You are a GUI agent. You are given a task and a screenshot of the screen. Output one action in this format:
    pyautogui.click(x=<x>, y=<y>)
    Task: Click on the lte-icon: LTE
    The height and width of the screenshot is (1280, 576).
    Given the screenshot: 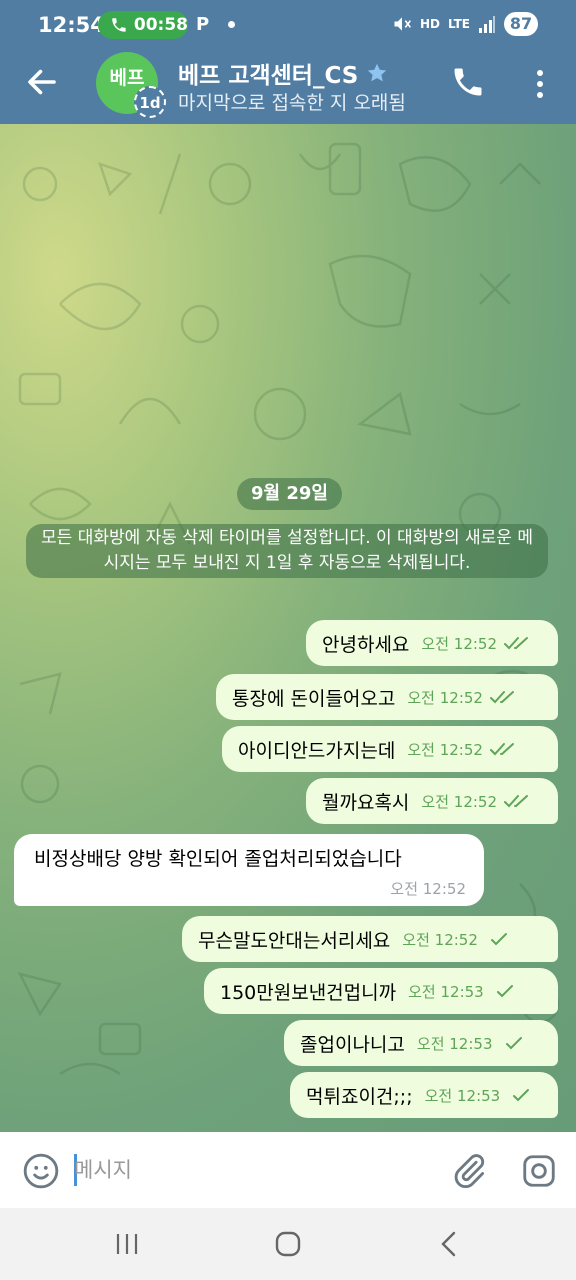 What is the action you would take?
    pyautogui.click(x=458, y=24)
    